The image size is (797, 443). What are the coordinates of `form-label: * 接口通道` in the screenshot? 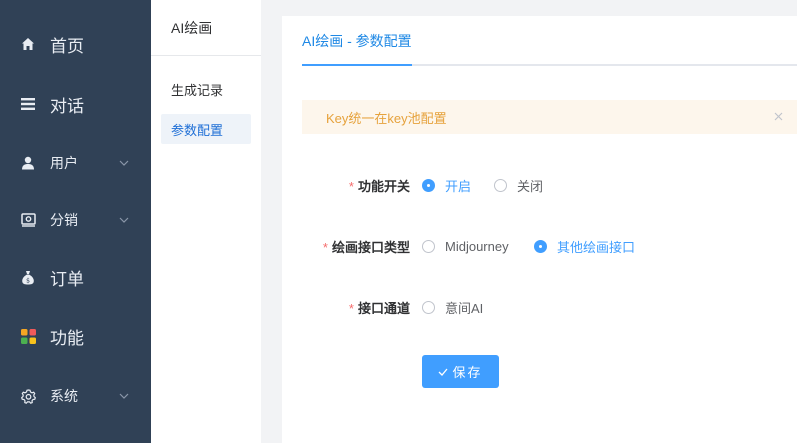 It's located at (379, 307).